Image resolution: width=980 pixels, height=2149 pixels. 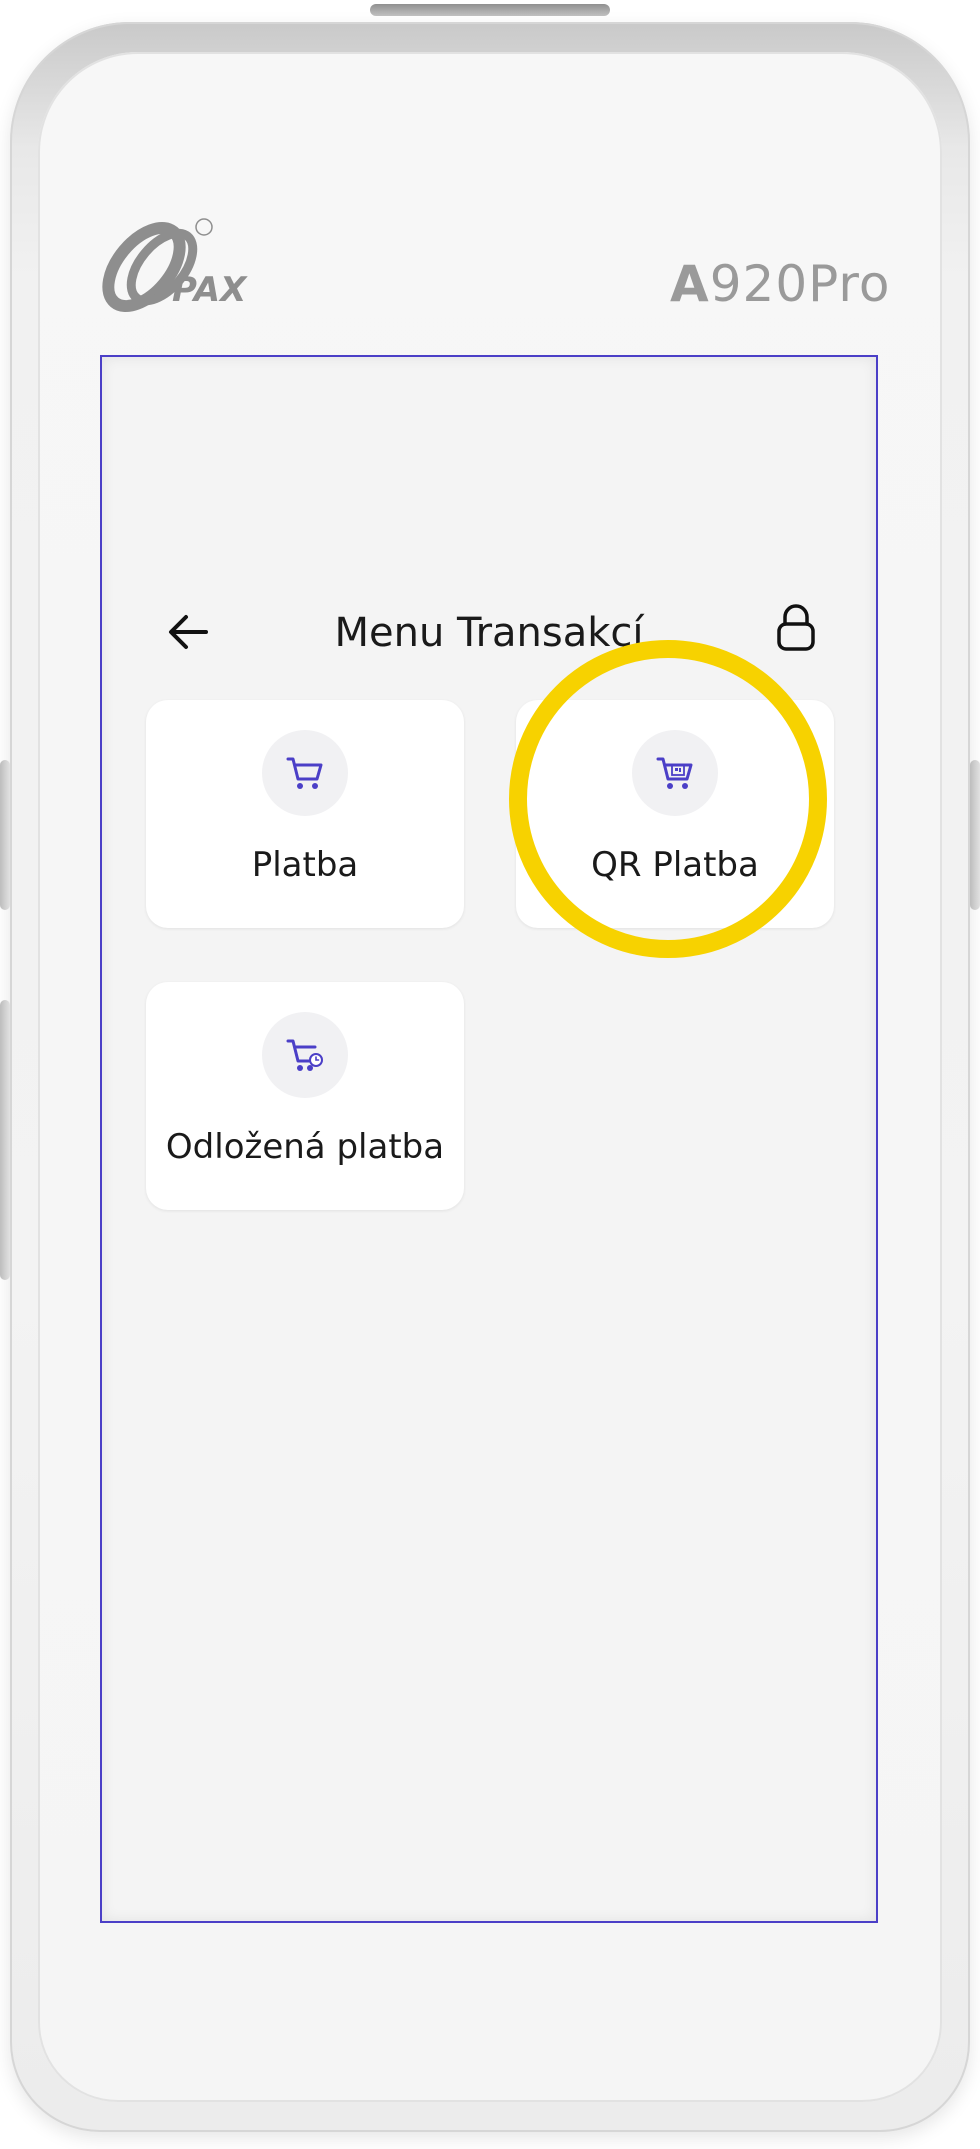 What do you see at coordinates (305, 1147) in the screenshot?
I see `tile-label: Odložená platba` at bounding box center [305, 1147].